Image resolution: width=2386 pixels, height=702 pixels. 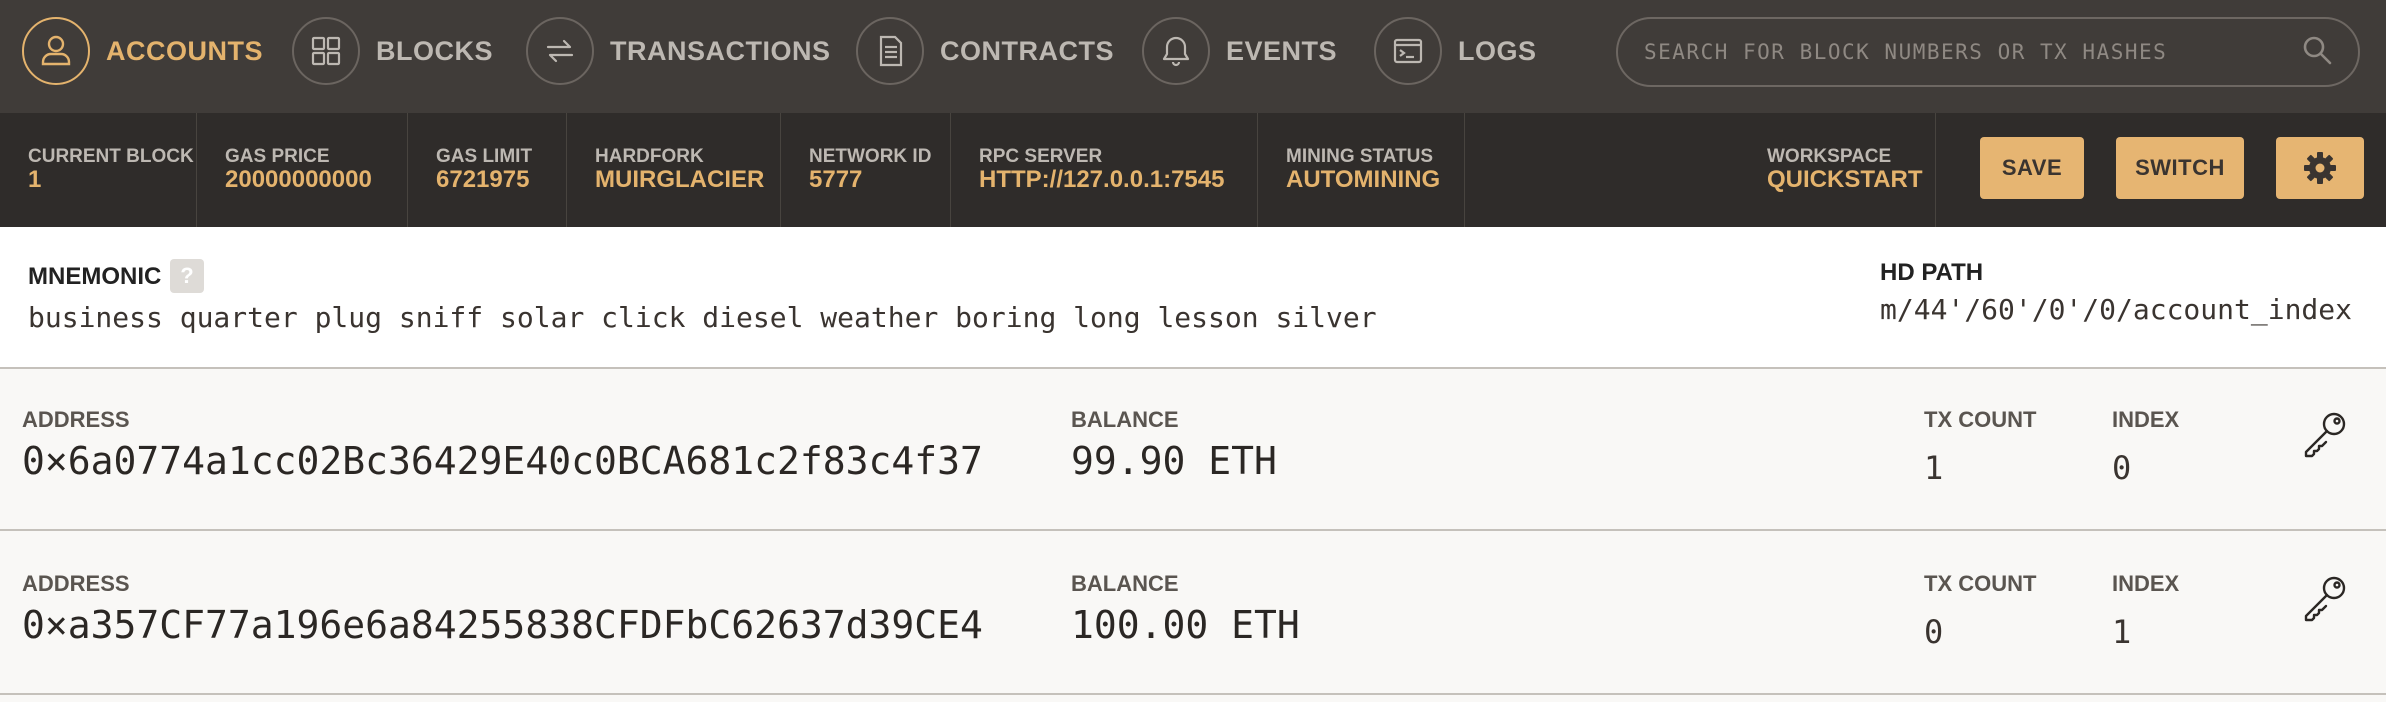 I want to click on gas-price-stat: GAS PRICE 20000000000, so click(x=302, y=170).